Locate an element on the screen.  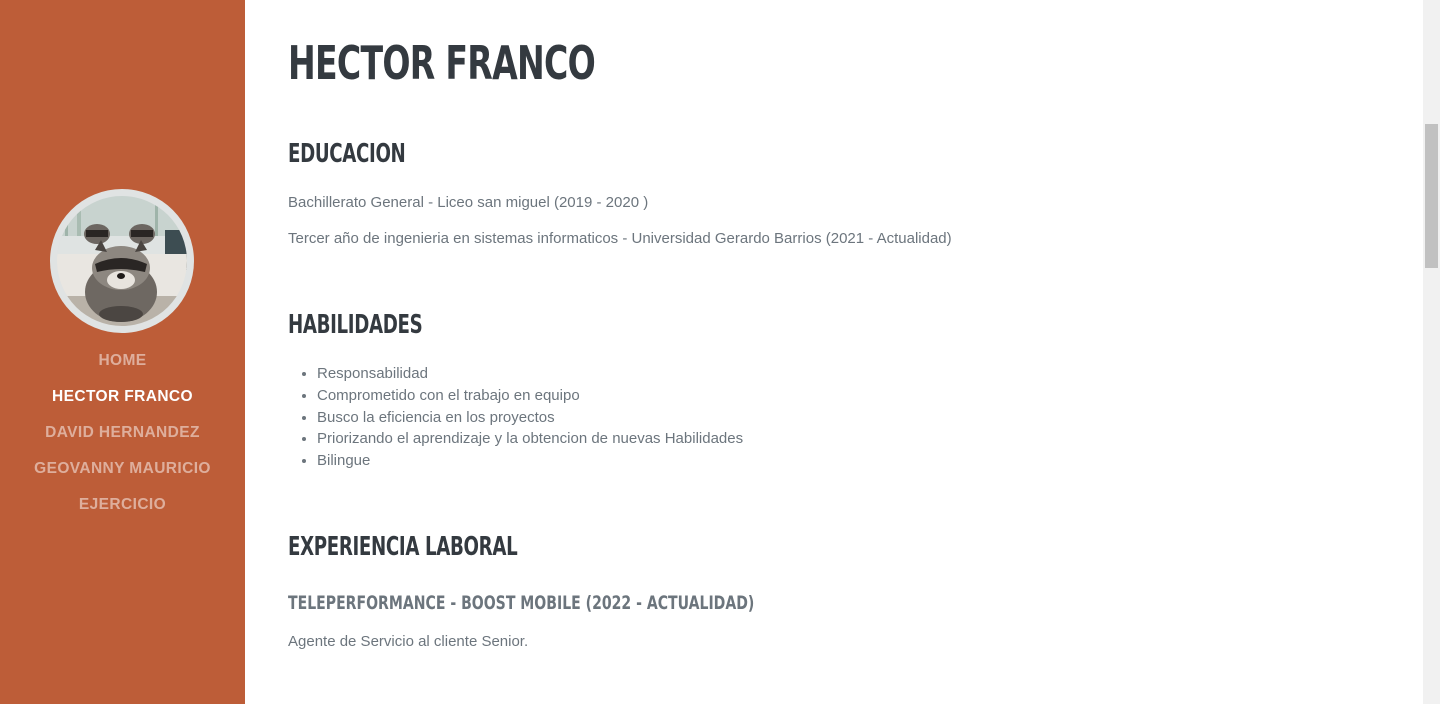
scrollbar-thumb is located at coordinates (1431, 196).